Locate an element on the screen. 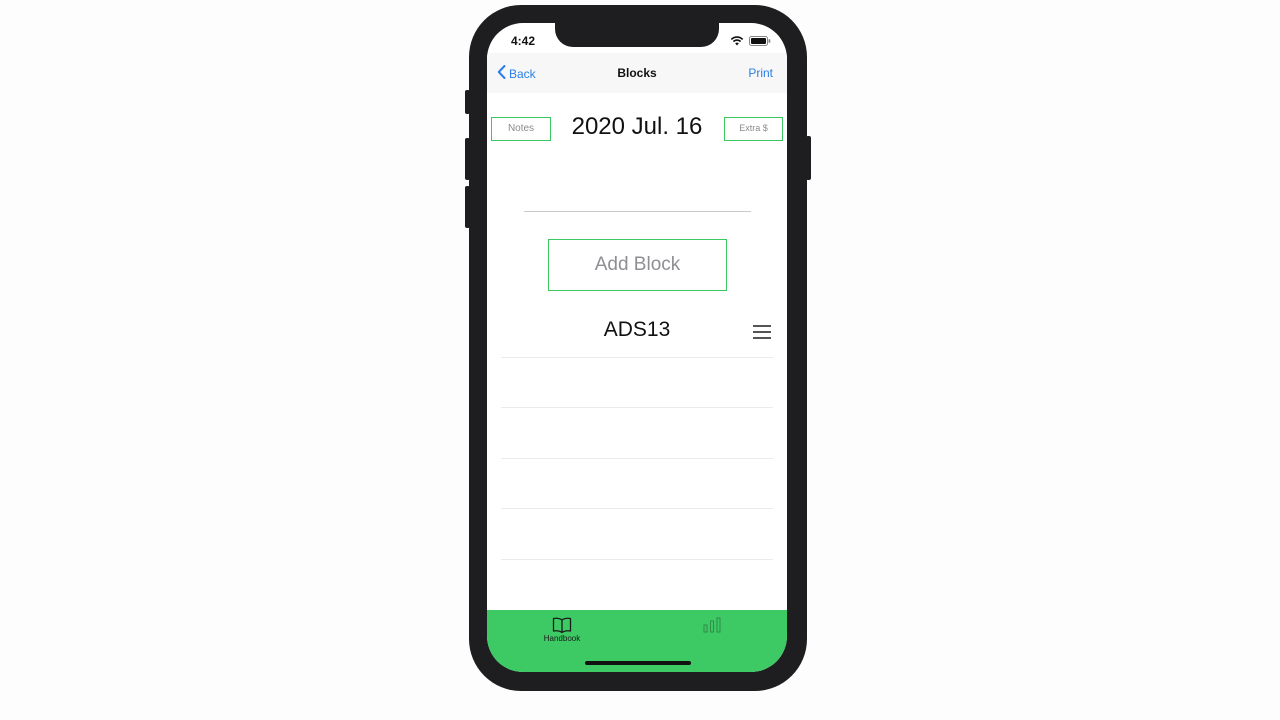 The image size is (1280, 720). status-time: 4:42 is located at coordinates (523, 41).